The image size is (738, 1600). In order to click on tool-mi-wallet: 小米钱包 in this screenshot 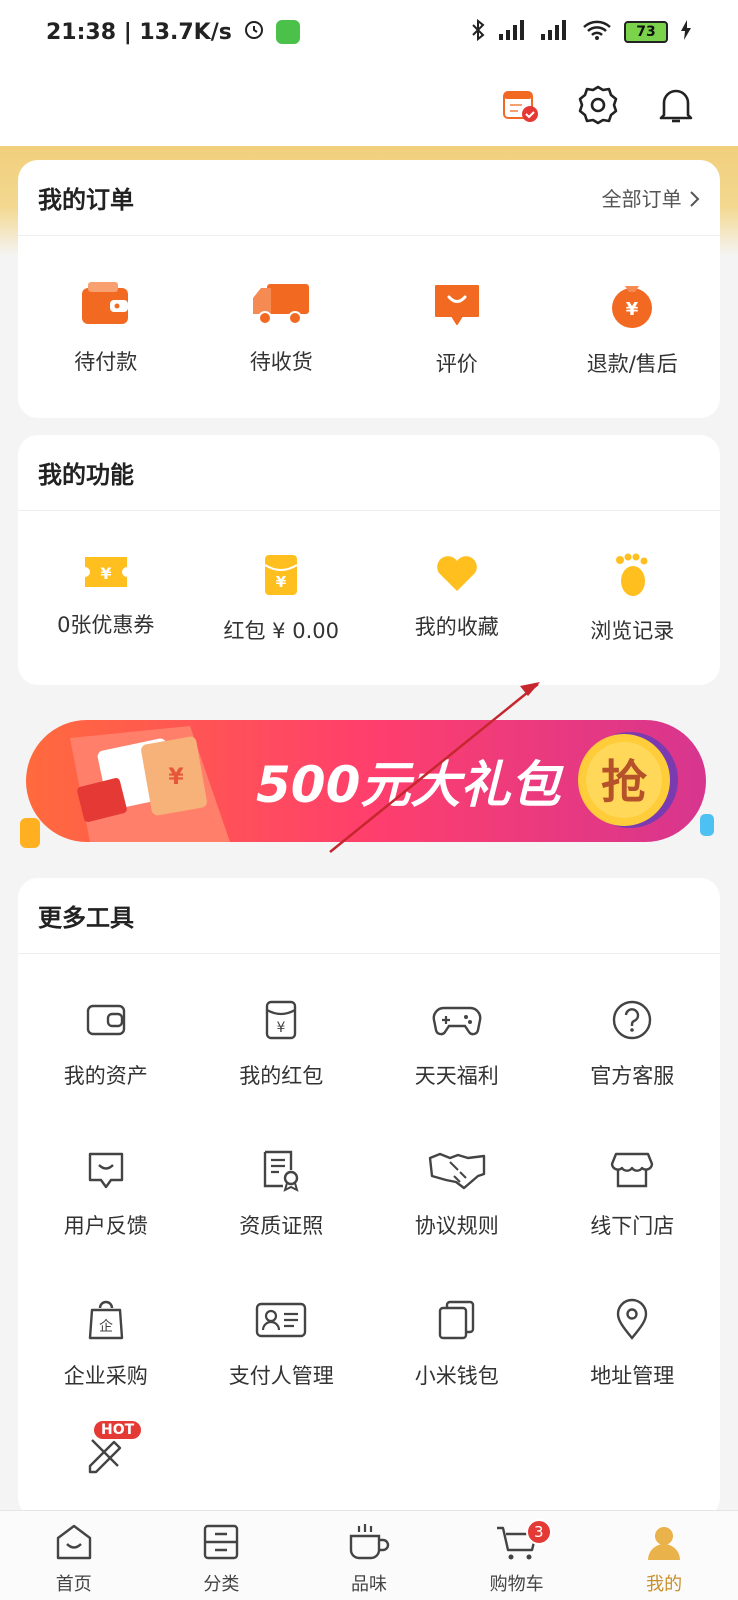, I will do `click(457, 1373)`.